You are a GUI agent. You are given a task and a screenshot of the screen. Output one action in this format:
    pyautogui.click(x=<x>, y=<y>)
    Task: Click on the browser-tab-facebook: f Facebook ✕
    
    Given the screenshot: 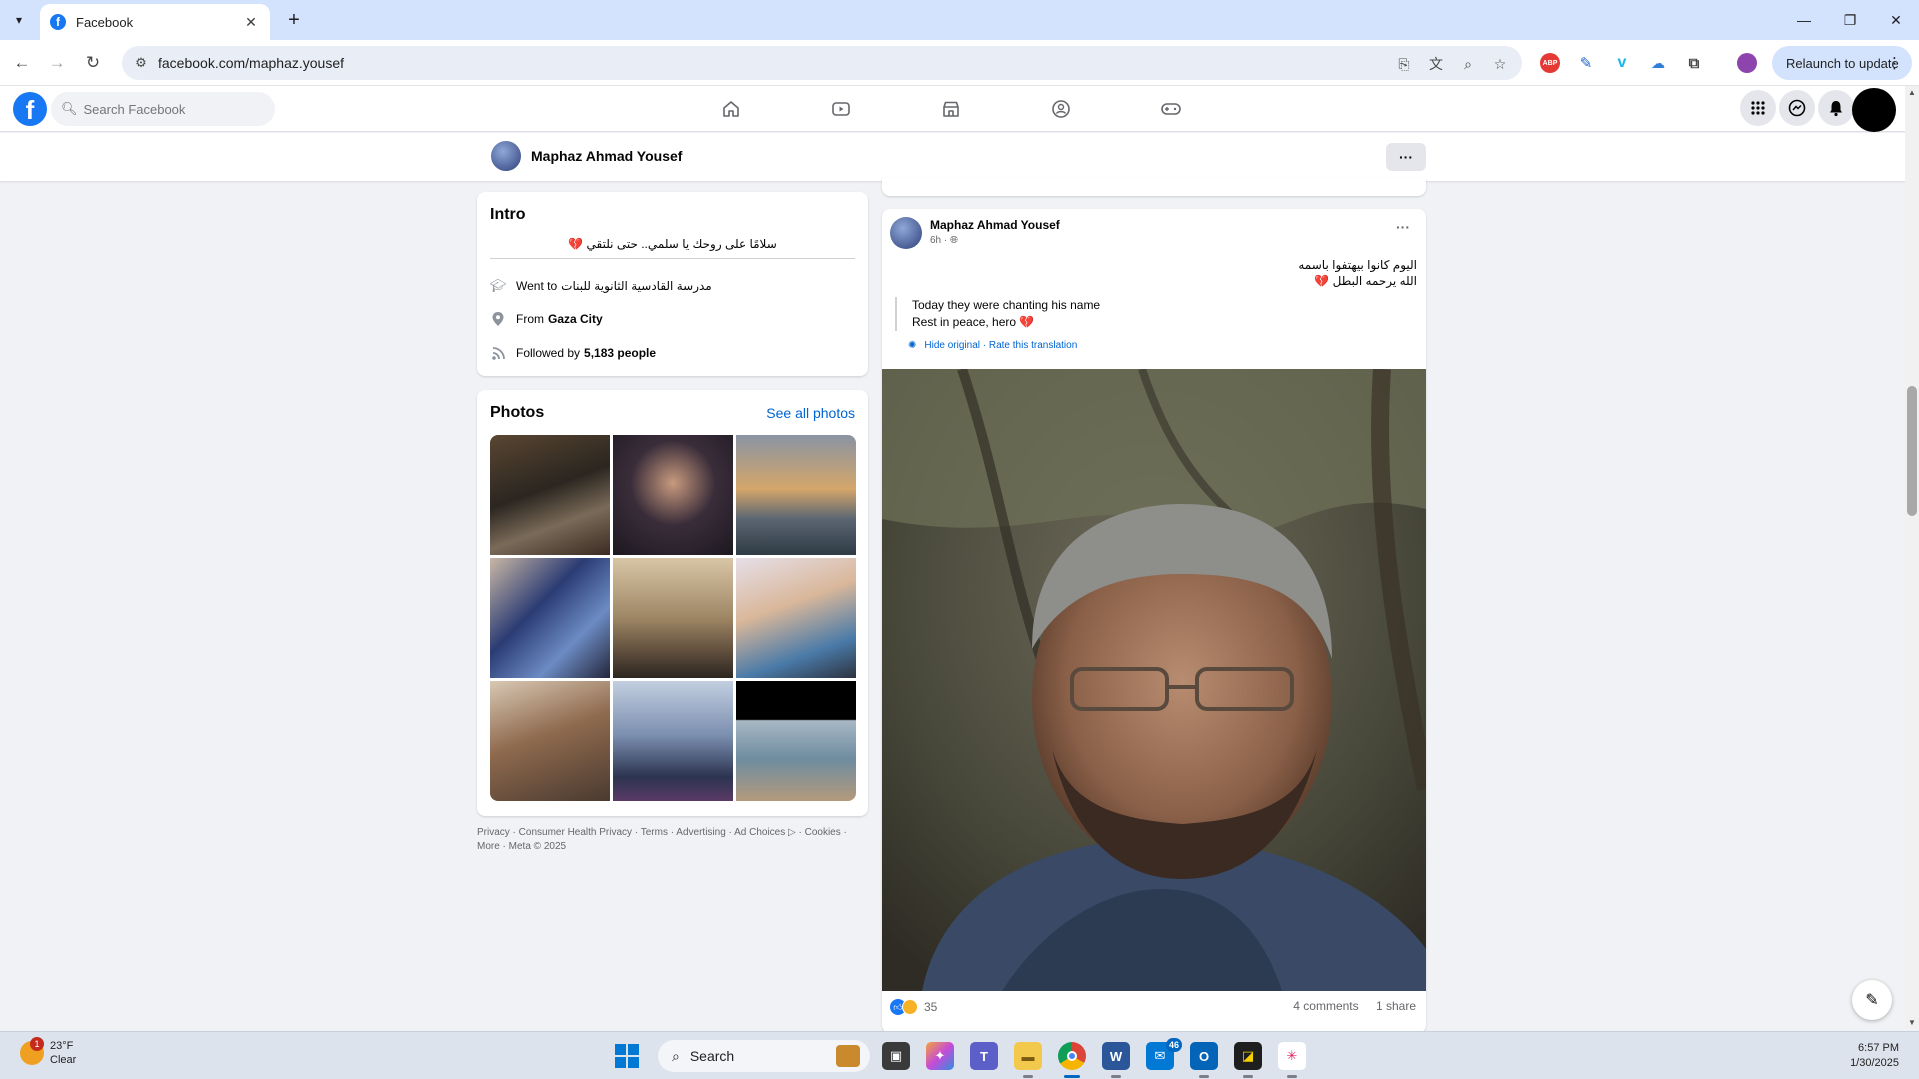 What is the action you would take?
    pyautogui.click(x=155, y=22)
    